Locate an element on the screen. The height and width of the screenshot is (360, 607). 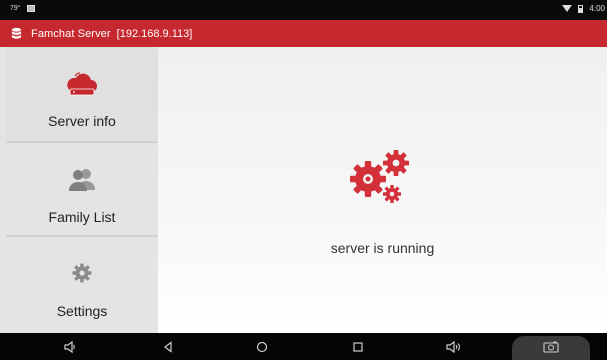
wifi-icon is located at coordinates (567, 8).